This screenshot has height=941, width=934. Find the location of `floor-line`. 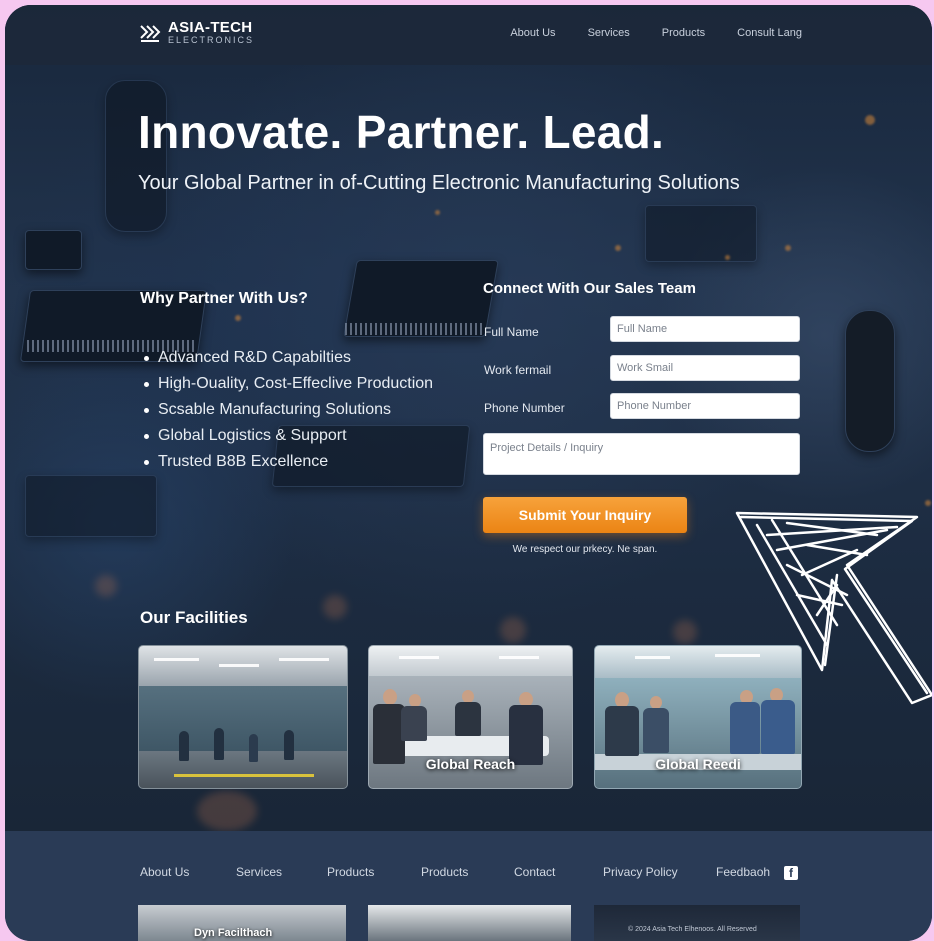

floor-line is located at coordinates (244, 775).